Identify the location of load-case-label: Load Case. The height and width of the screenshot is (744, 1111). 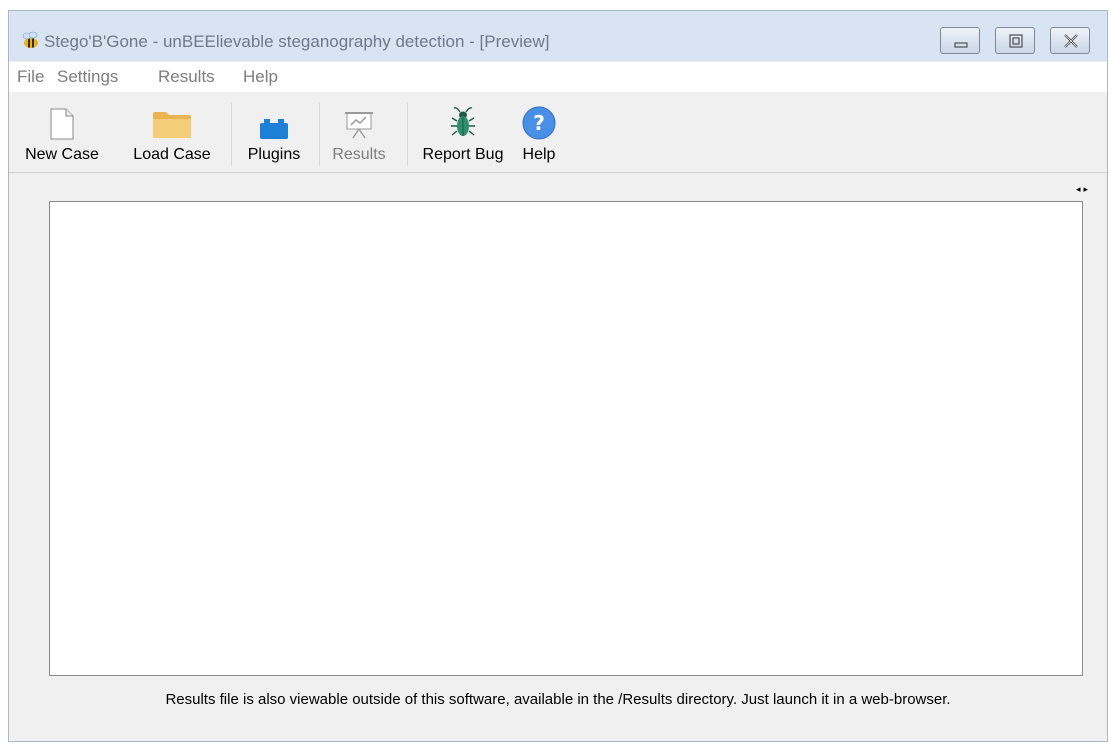
(172, 154).